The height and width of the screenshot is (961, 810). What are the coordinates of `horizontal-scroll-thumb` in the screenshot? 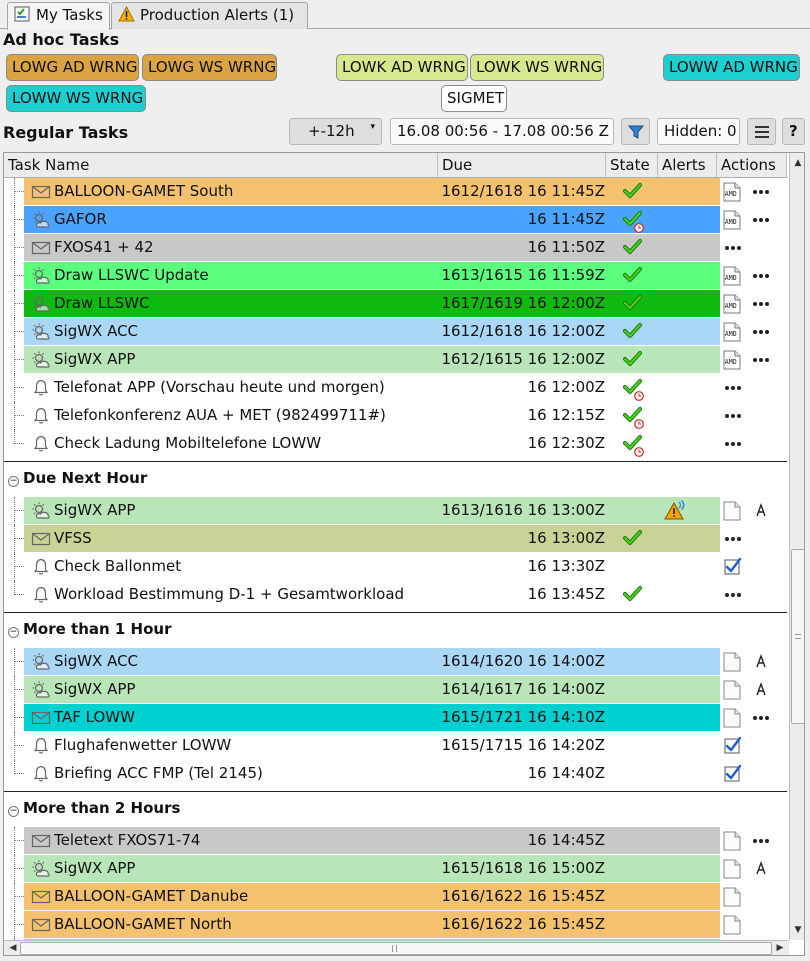 It's located at (396, 948).